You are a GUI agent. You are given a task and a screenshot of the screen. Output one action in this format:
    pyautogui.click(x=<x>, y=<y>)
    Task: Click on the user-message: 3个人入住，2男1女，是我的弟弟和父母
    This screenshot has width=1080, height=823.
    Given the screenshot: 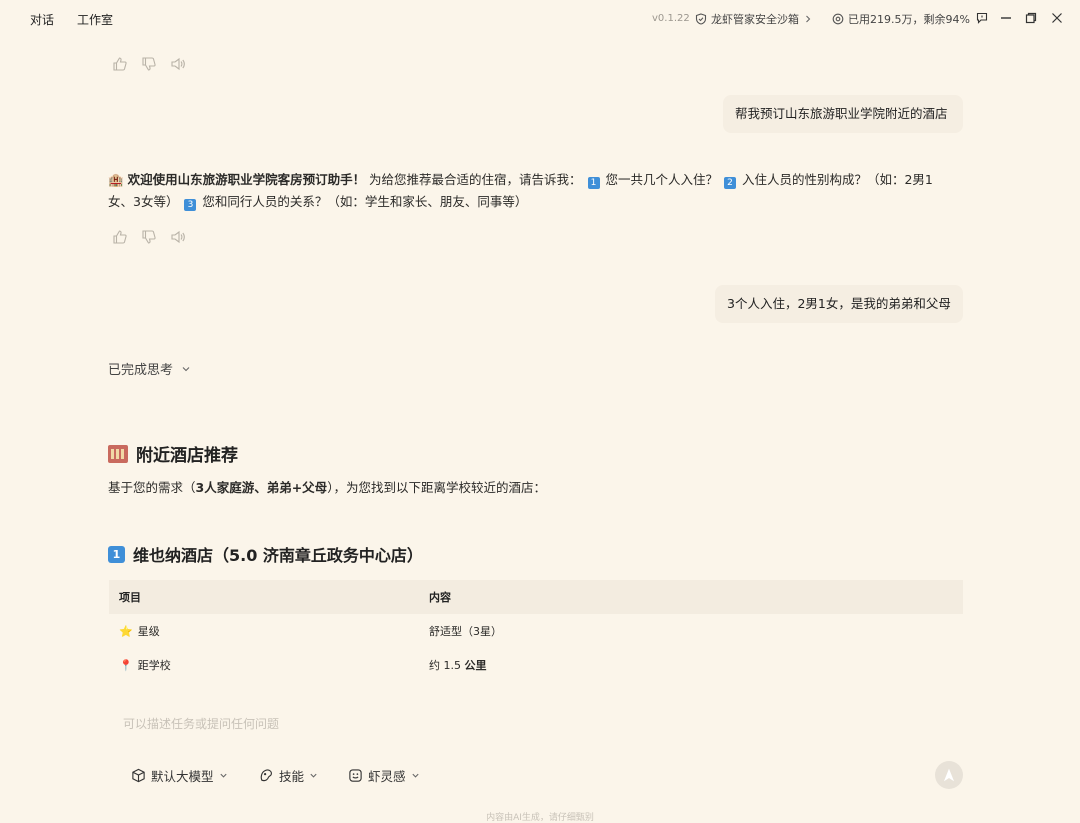 What is the action you would take?
    pyautogui.click(x=839, y=304)
    